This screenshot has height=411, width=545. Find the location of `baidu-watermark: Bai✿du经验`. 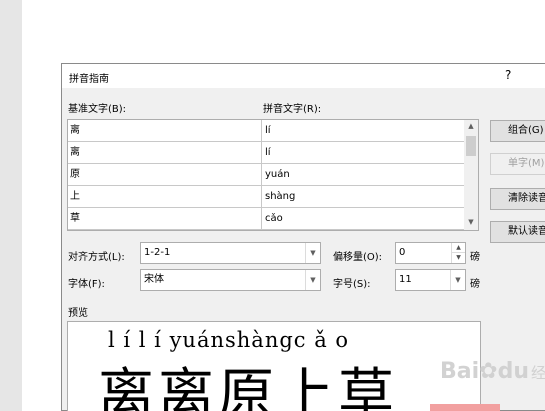

baidu-watermark: Bai✿du经验 is located at coordinates (492, 371).